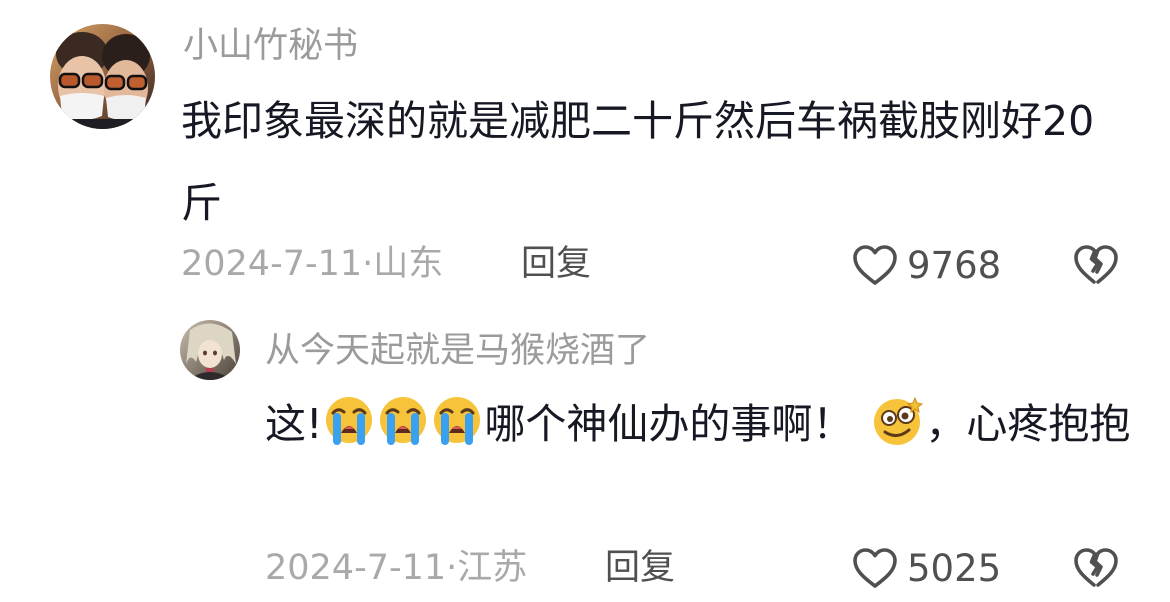 The height and width of the screenshot is (602, 1170). I want to click on comment-text: 这! 哪个神仙办的事啊！ ，心疼抱抱, so click(700, 424).